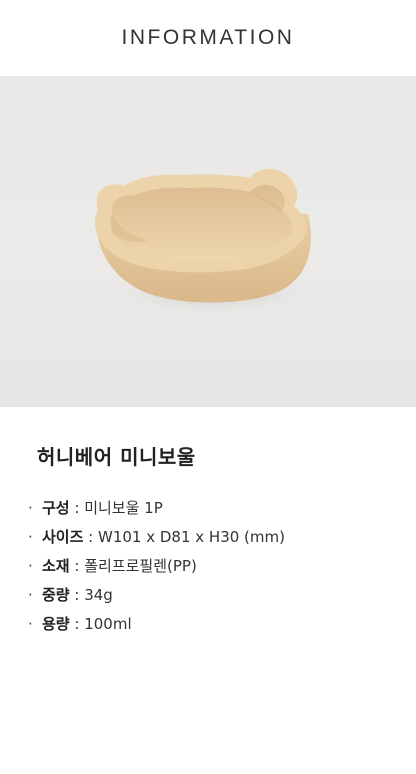 This screenshot has height=774, width=416. What do you see at coordinates (191, 536) in the screenshot?
I see `spec-value: W101 x D81 x H30 (mm)` at bounding box center [191, 536].